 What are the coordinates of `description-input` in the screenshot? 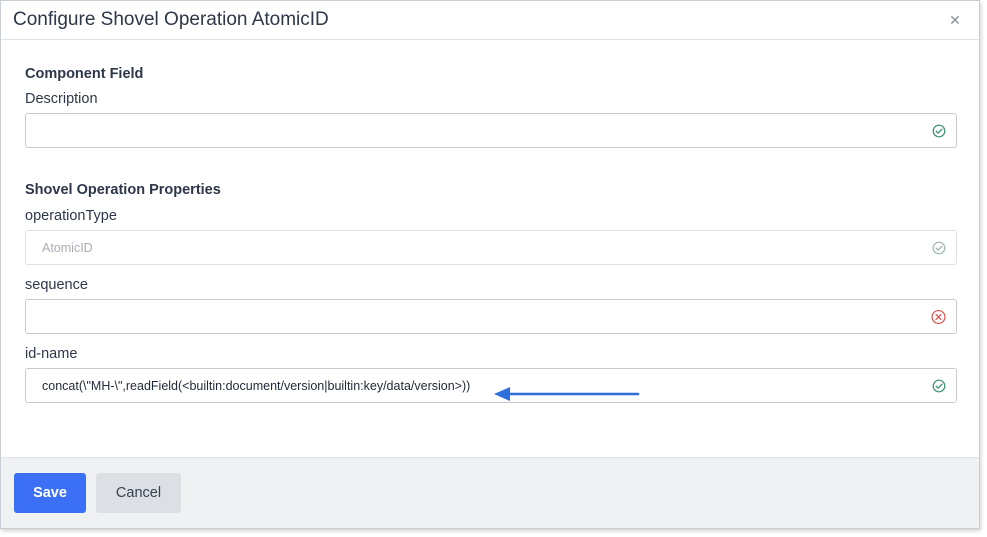 It's located at (491, 130).